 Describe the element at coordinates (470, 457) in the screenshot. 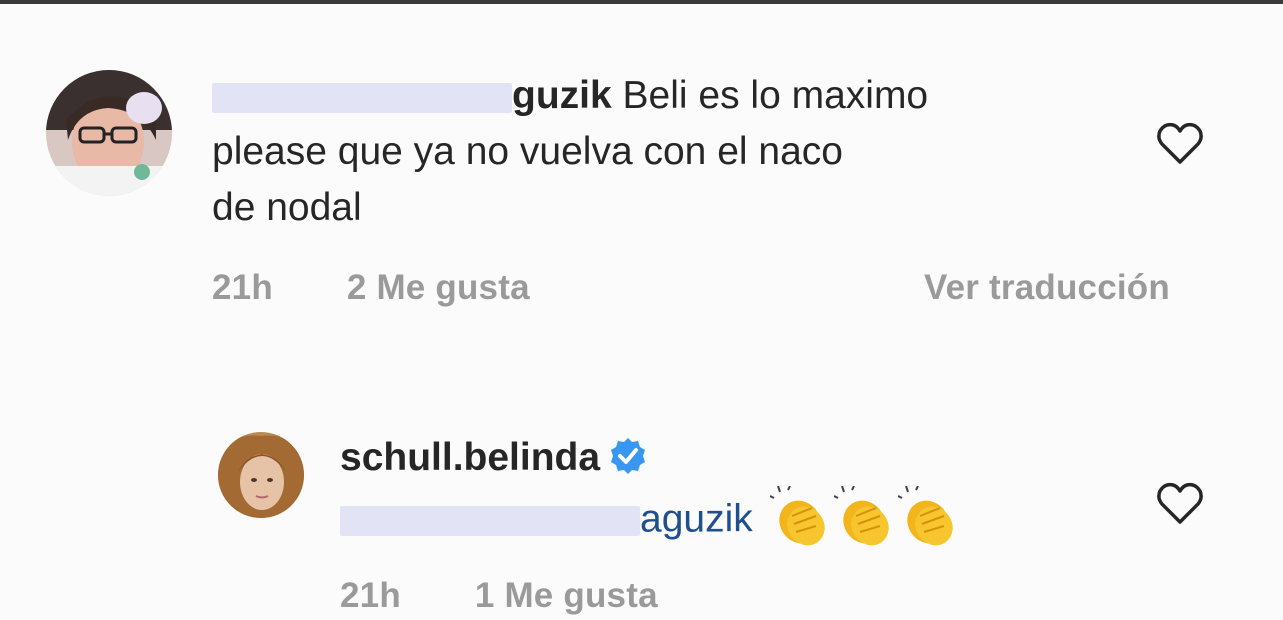

I see `reply-username: schull.belinda` at that location.